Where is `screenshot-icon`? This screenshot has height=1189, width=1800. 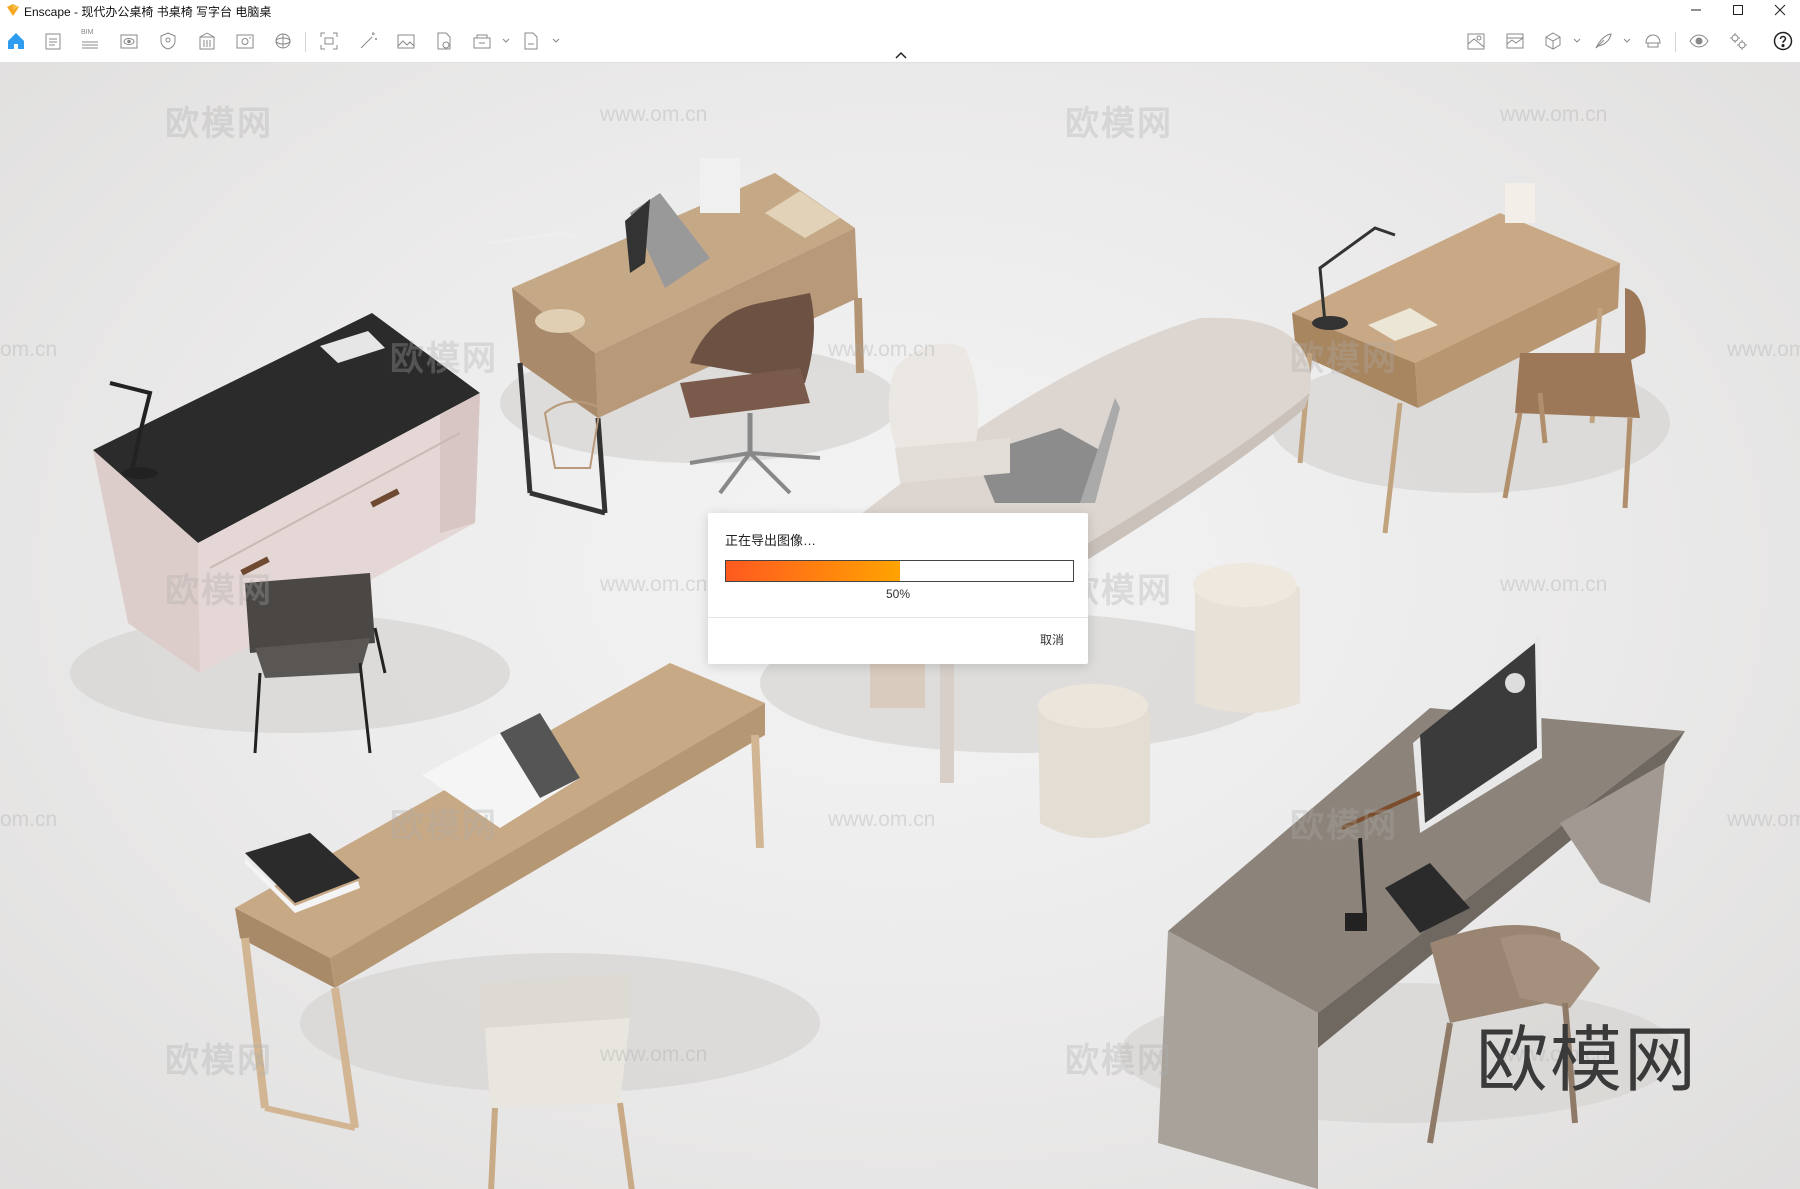
screenshot-icon is located at coordinates (329, 41).